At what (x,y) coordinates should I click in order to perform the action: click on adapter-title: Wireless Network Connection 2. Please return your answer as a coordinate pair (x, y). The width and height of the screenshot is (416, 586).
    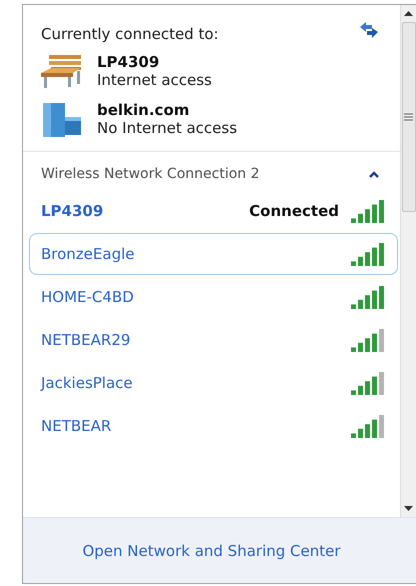
    Looking at the image, I should click on (150, 174).